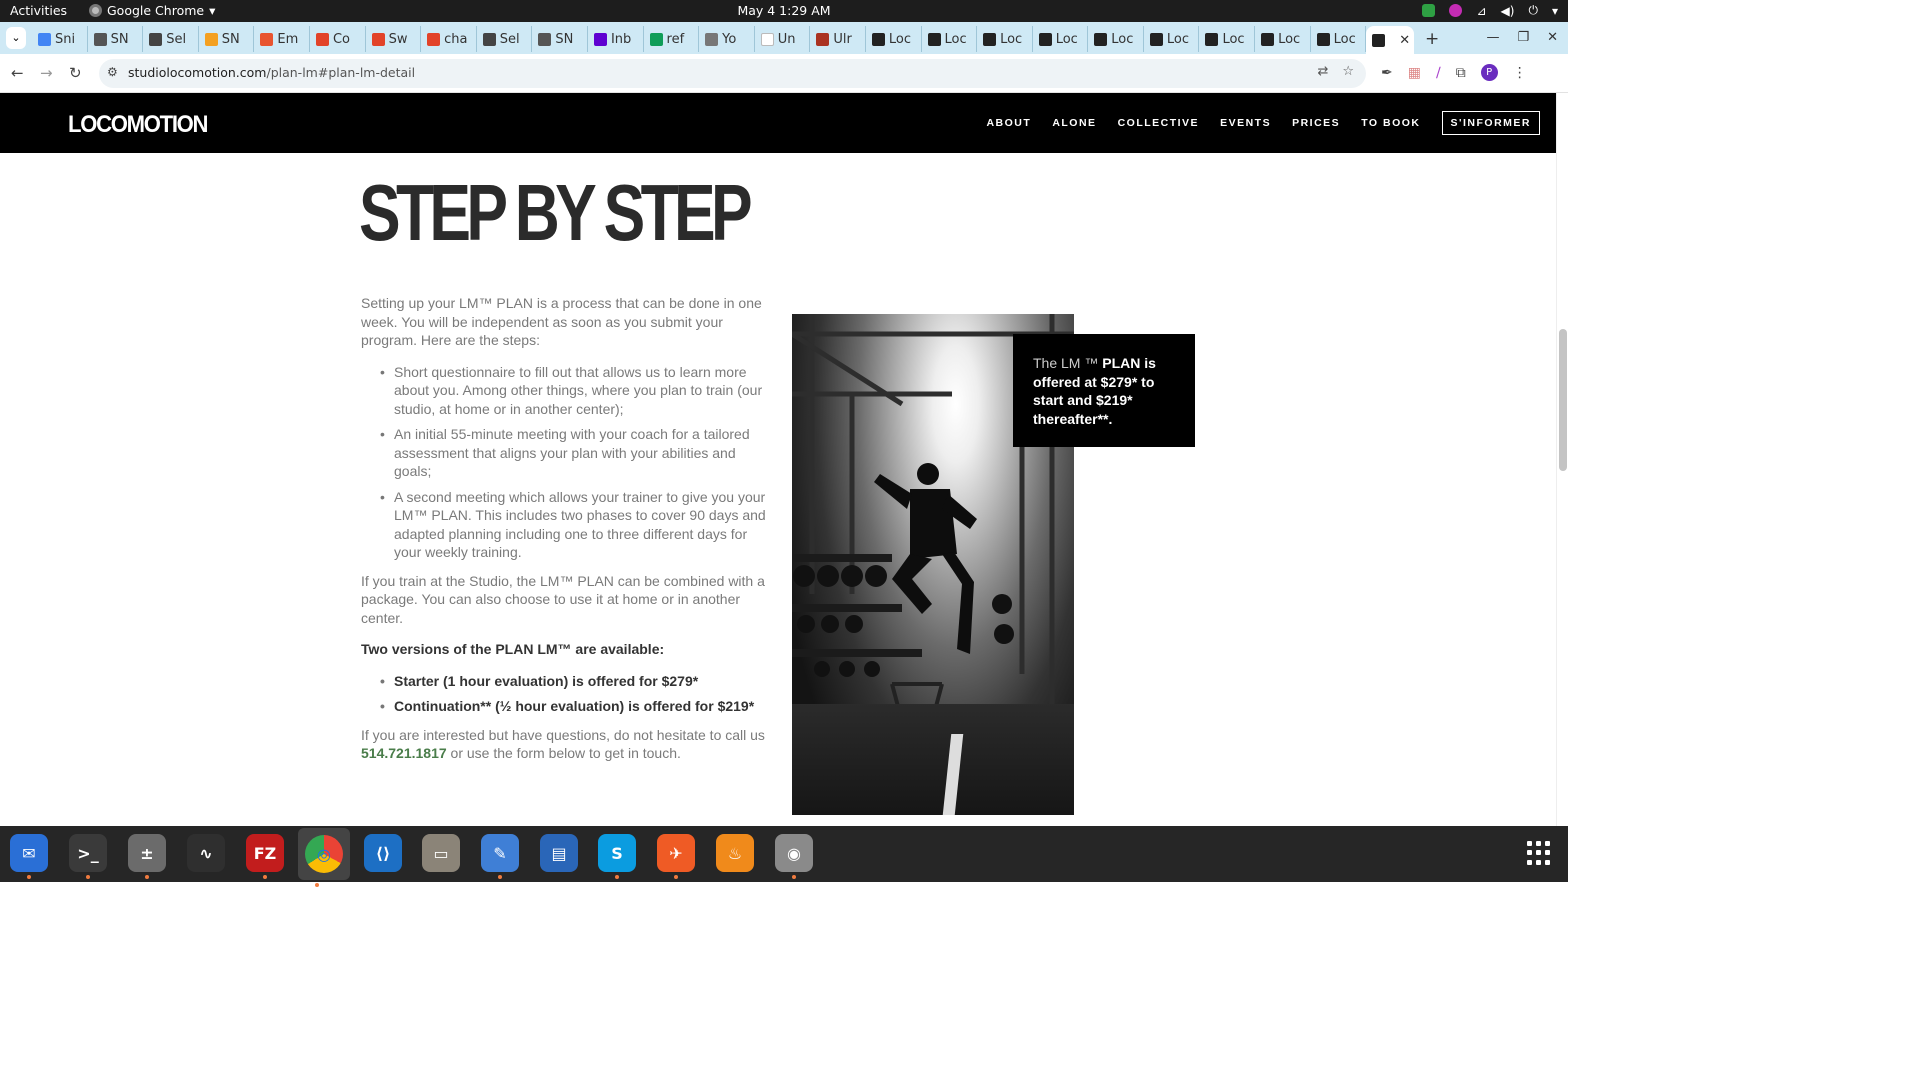 Image resolution: width=1920 pixels, height=1080 pixels. Describe the element at coordinates (1322, 71) in the screenshot. I see `translate-icon: ⇄` at that location.